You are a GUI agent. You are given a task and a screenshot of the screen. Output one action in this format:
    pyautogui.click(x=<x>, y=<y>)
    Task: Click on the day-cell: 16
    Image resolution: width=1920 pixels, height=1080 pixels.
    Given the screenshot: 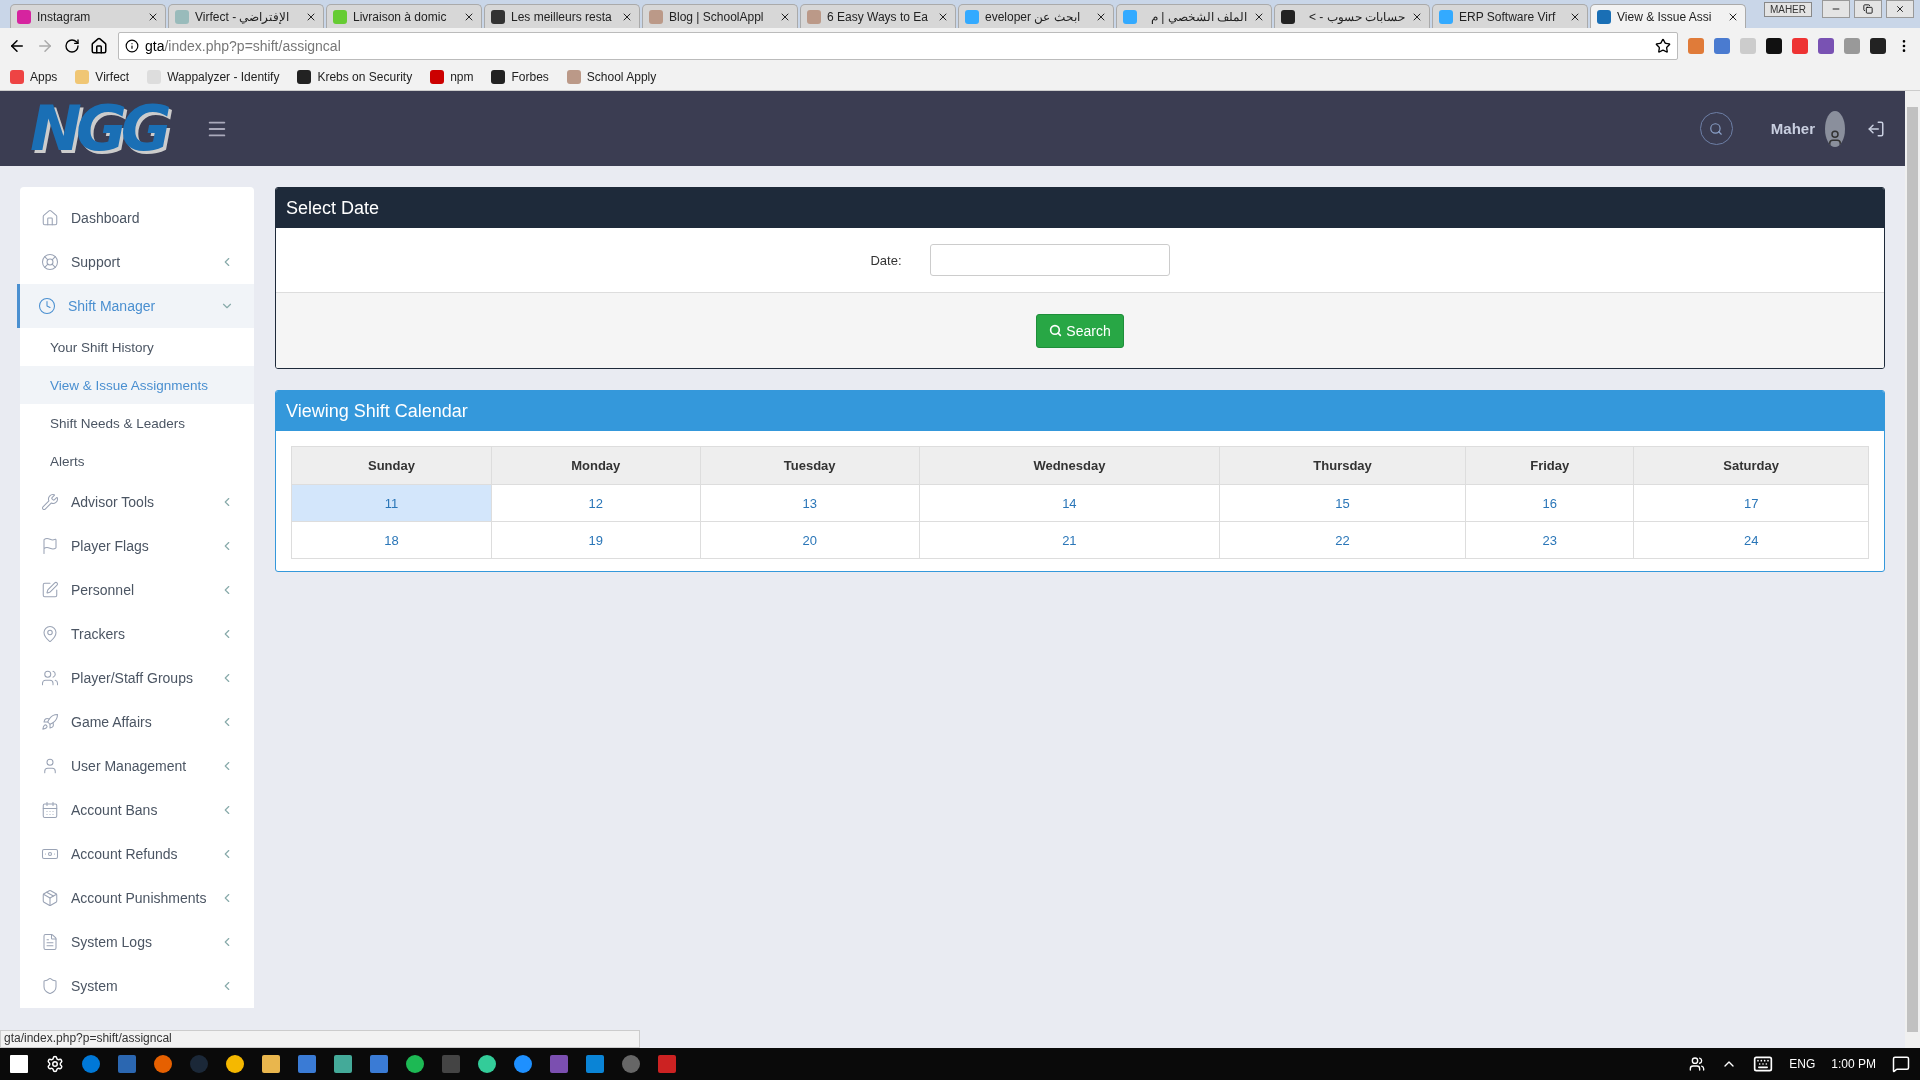 What is the action you would take?
    pyautogui.click(x=1549, y=503)
    